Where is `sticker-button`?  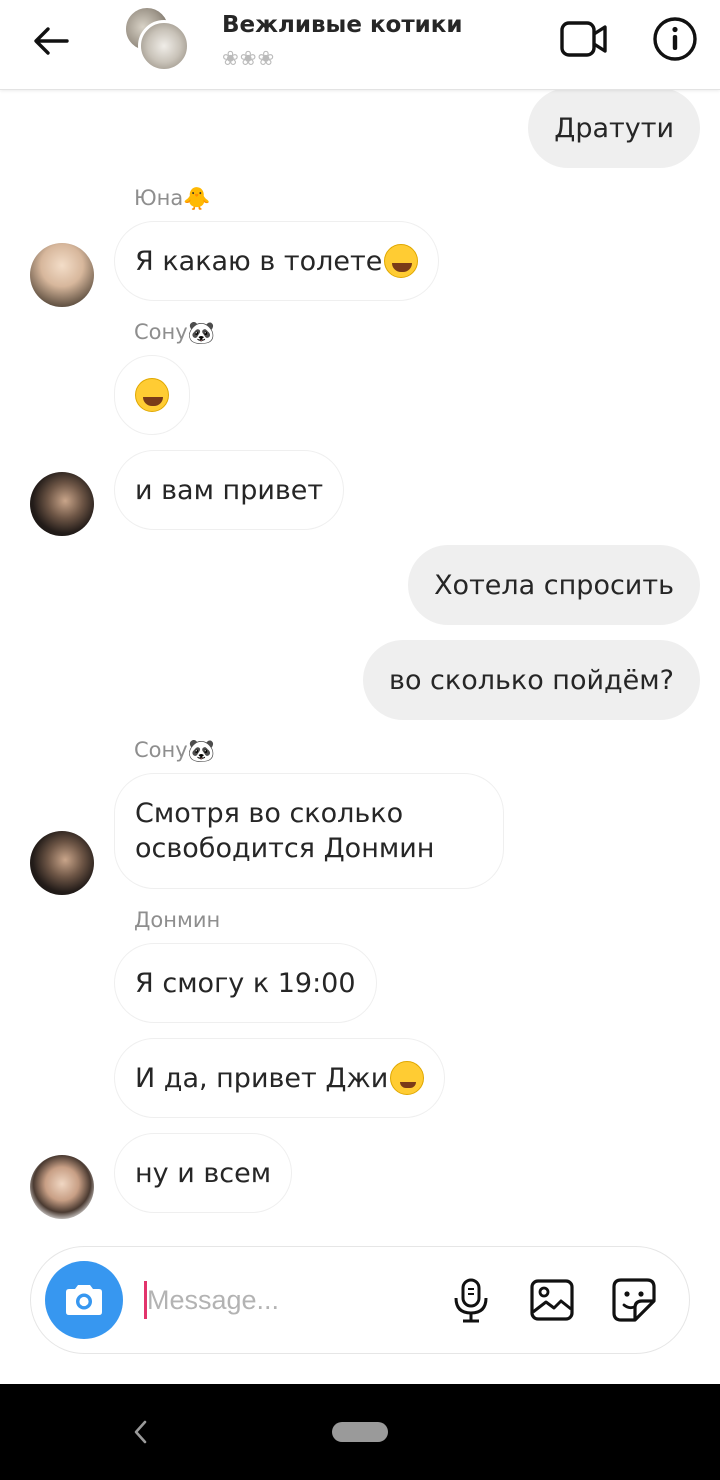
sticker-button is located at coordinates (634, 1300).